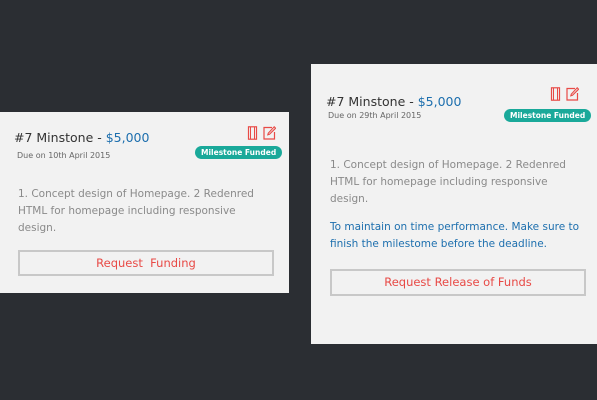 Image resolution: width=597 pixels, height=400 pixels. What do you see at coordinates (458, 282) in the screenshot?
I see `request-release-button: Request Release of Funds` at bounding box center [458, 282].